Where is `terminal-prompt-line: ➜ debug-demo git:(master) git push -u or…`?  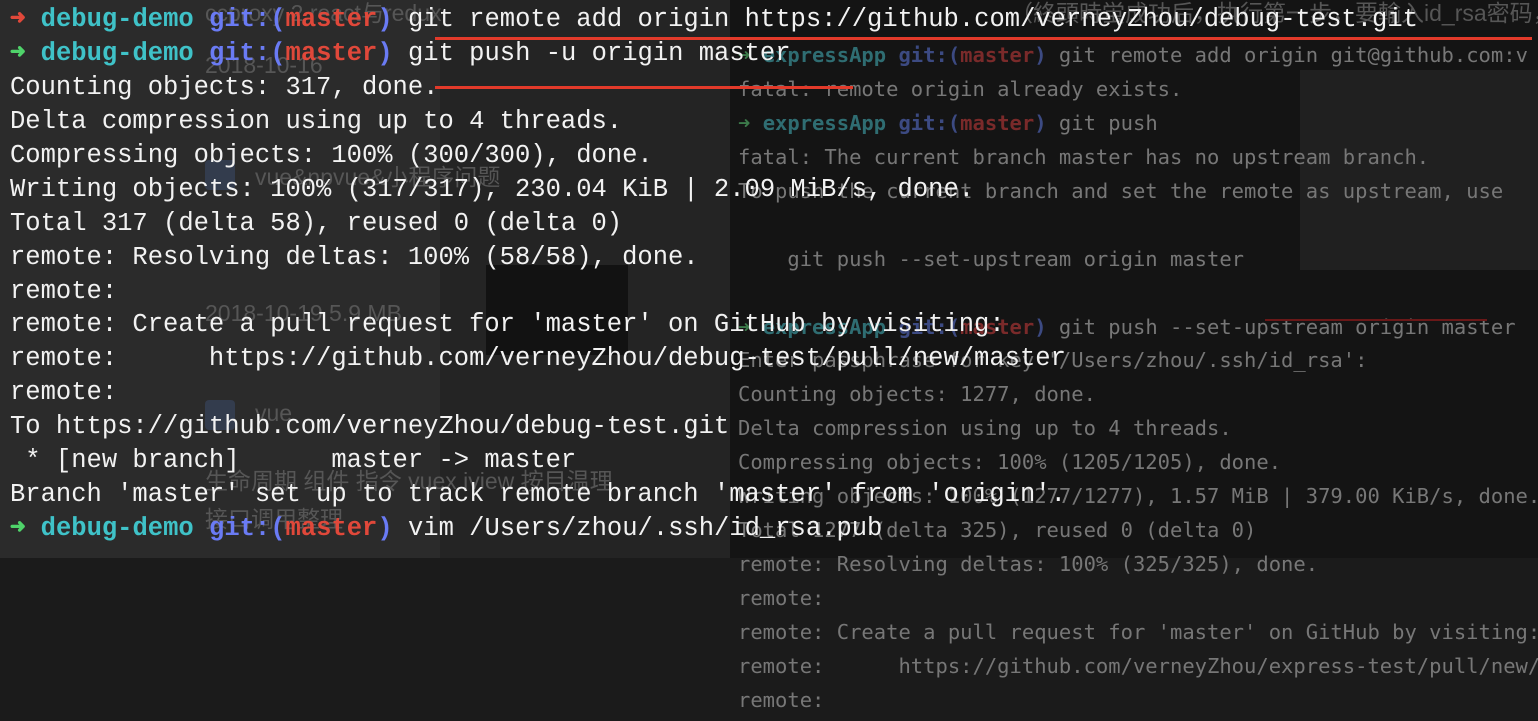 terminal-prompt-line: ➜ debug-demo git:(master) git push -u or… is located at coordinates (714, 54).